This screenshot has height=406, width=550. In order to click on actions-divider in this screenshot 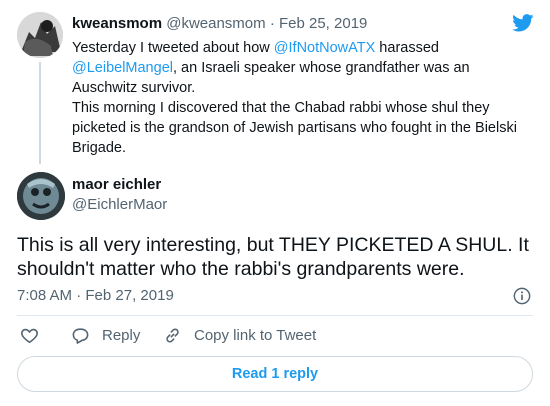, I will do `click(275, 315)`.